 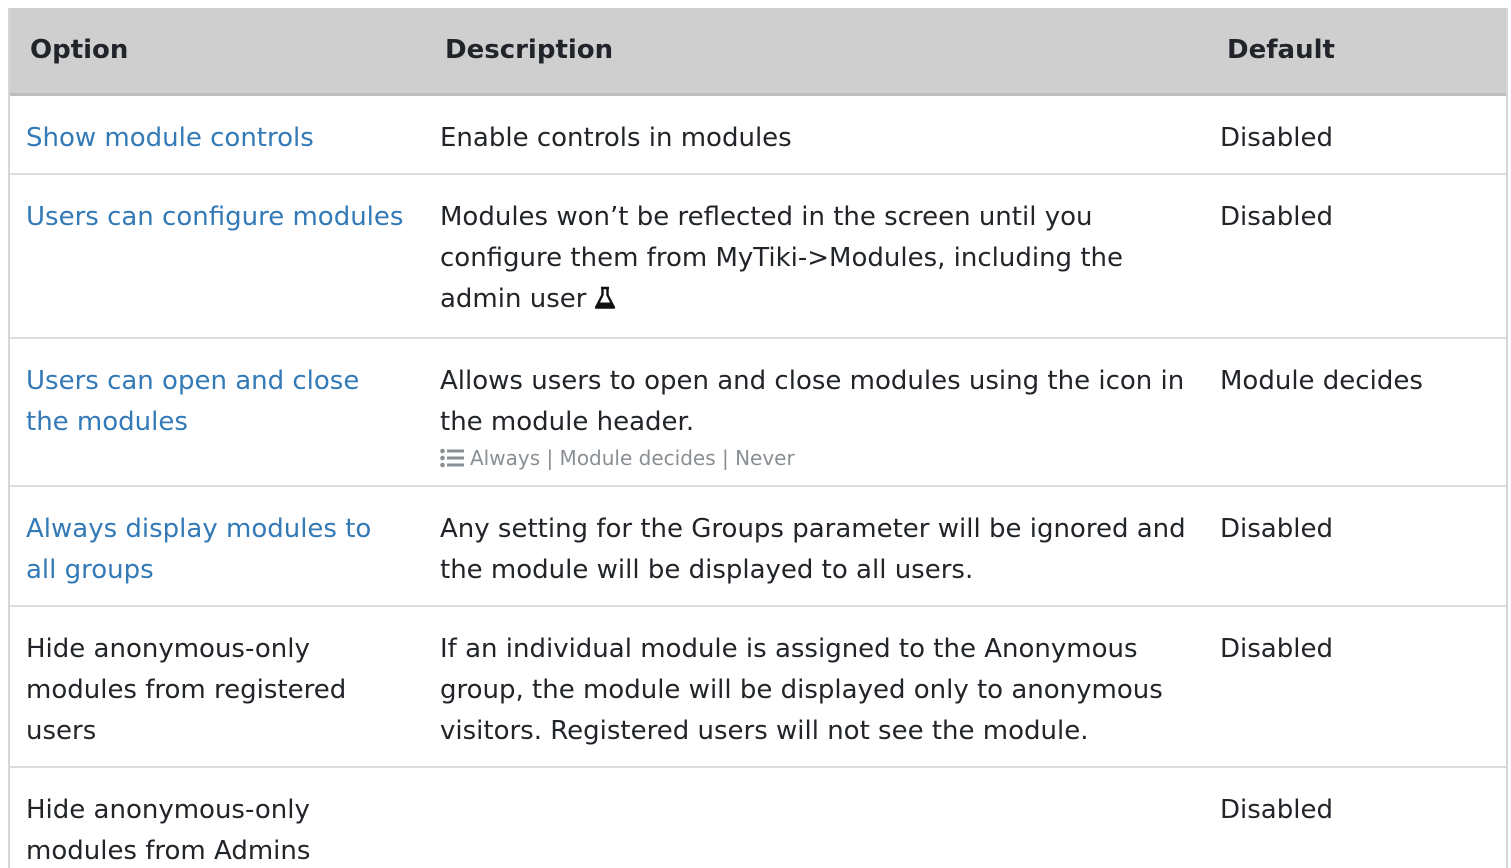 What do you see at coordinates (632, 457) in the screenshot?
I see `available-options-text: Always | Module decides | Never` at bounding box center [632, 457].